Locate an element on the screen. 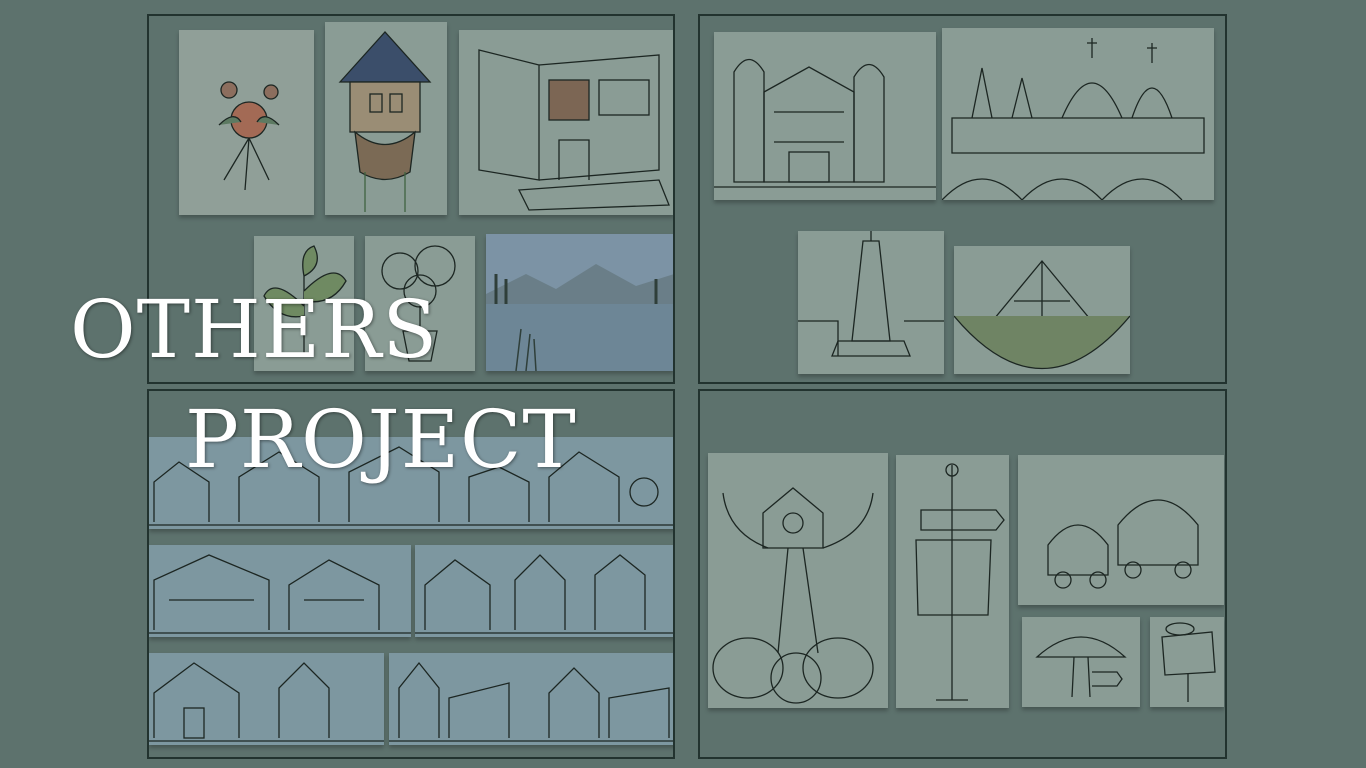 The image size is (1366, 768). elevation-row-3b is located at coordinates (531, 699).